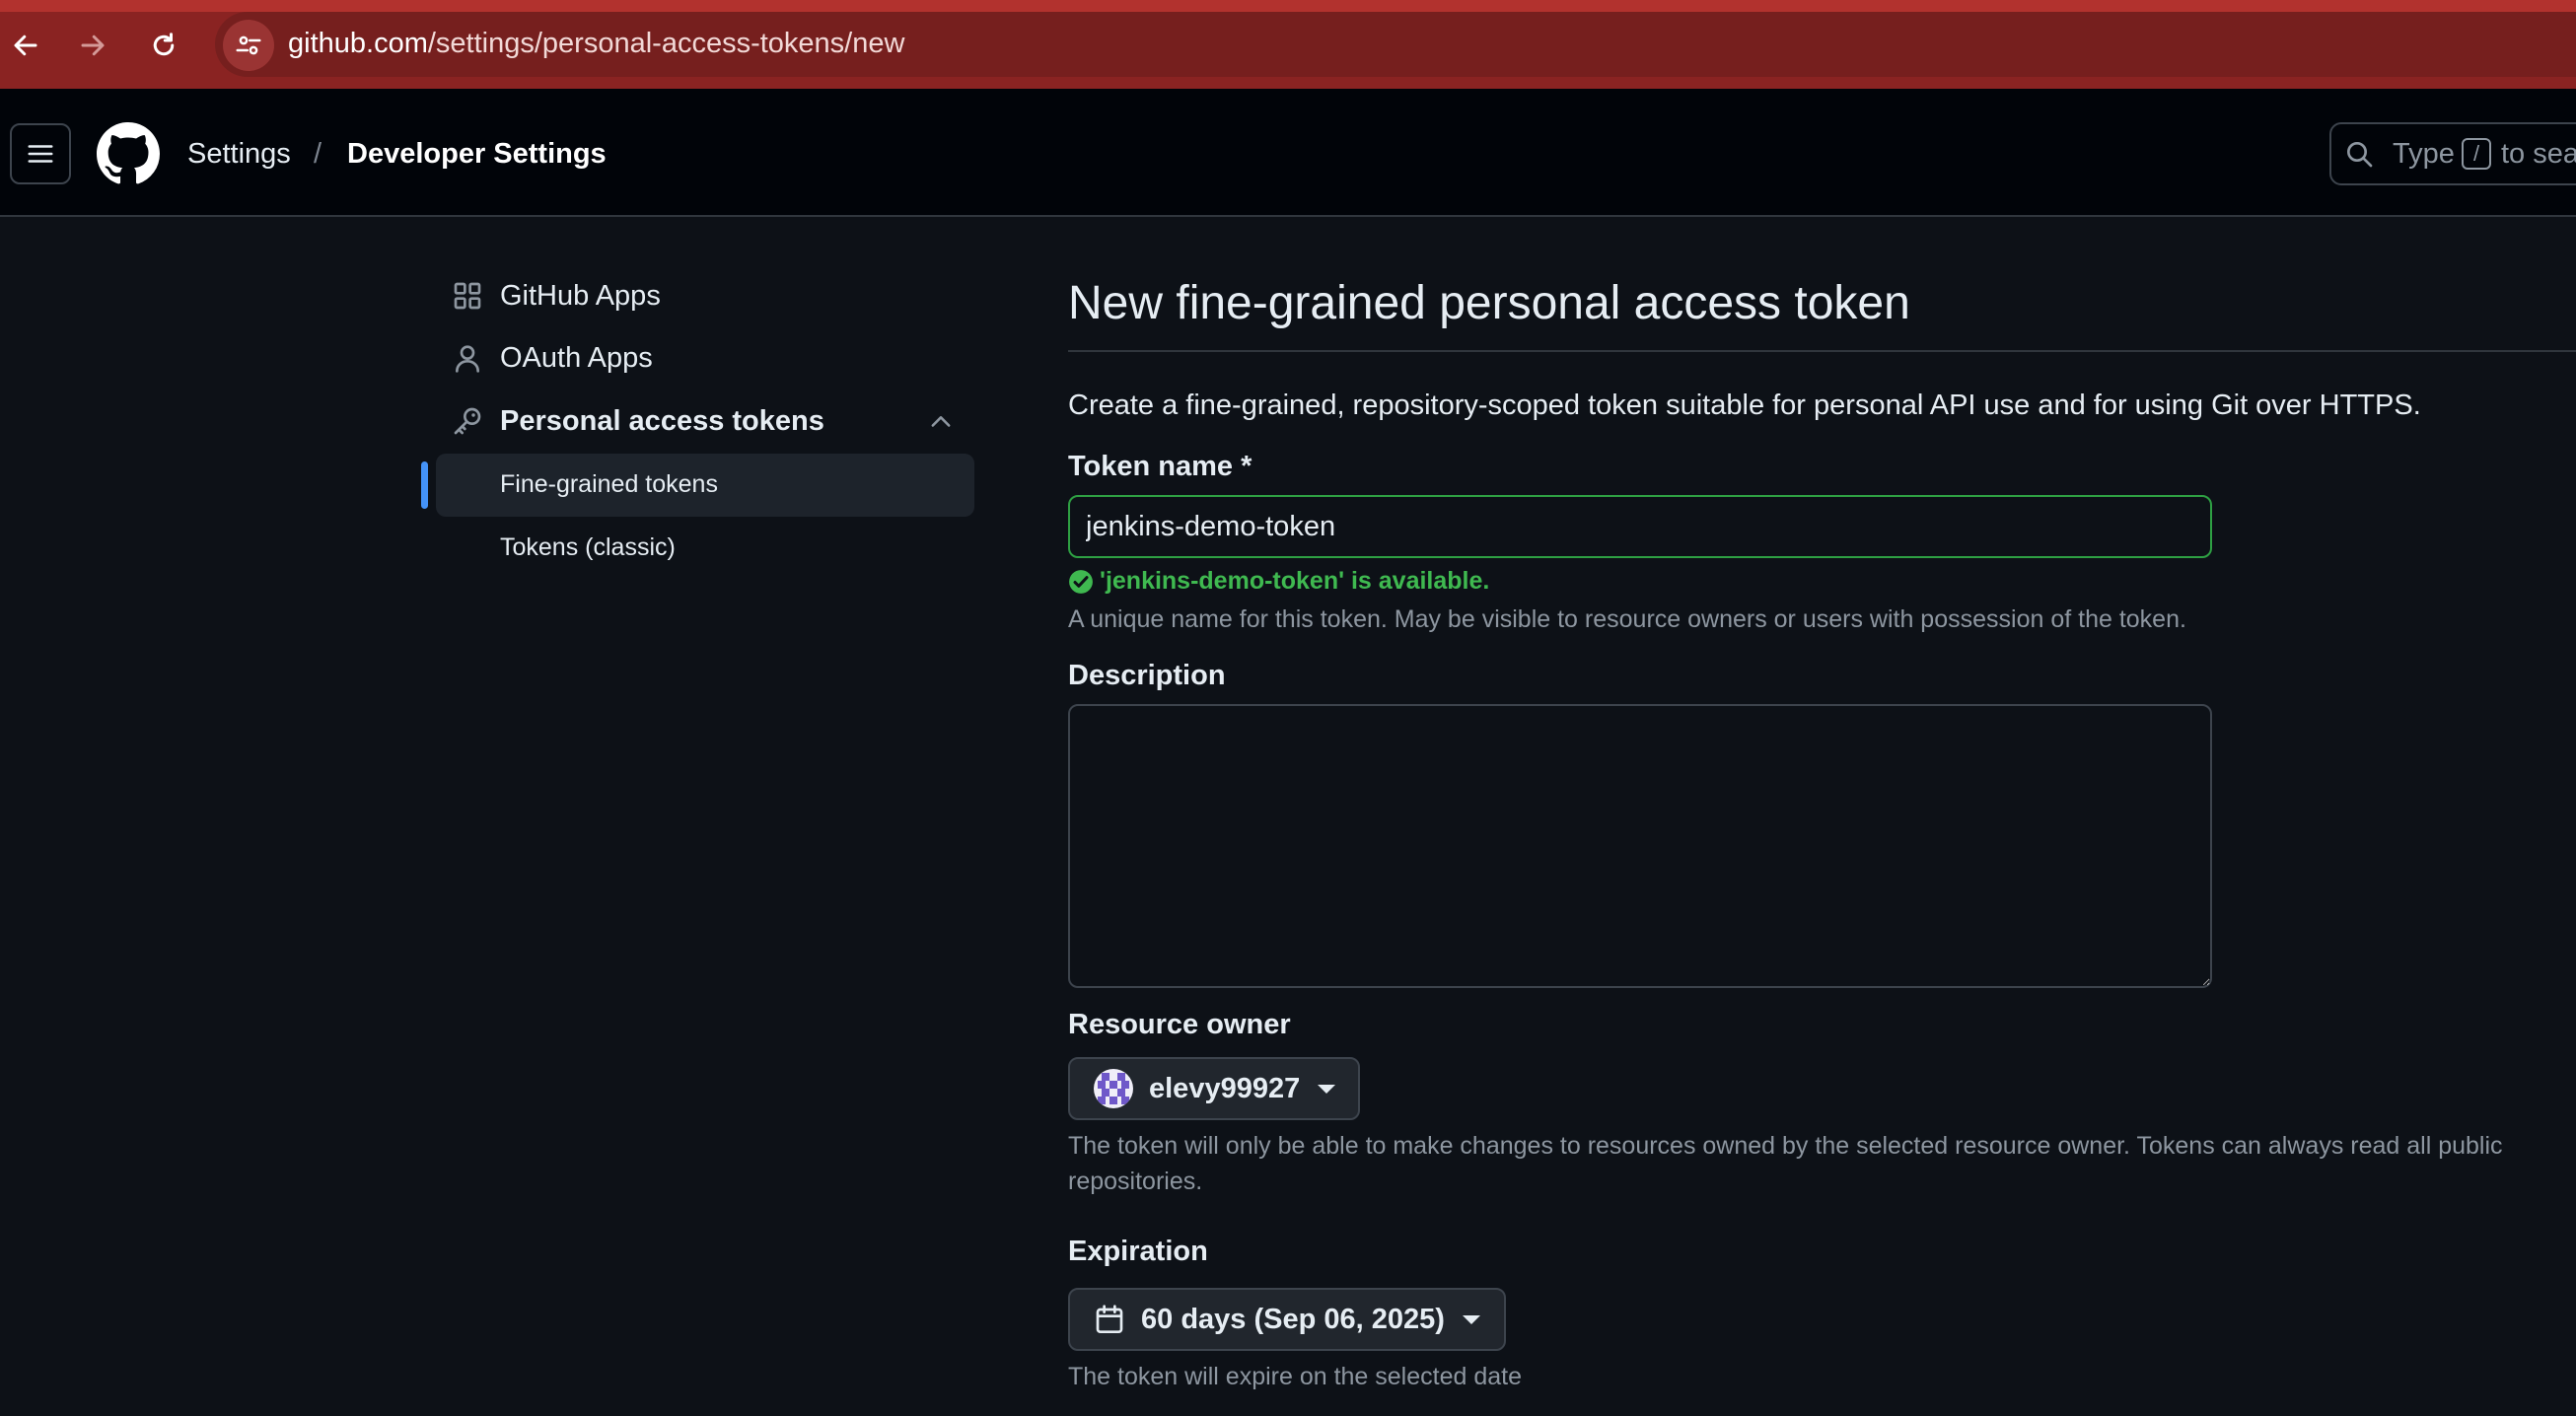  I want to click on person-icon, so click(467, 359).